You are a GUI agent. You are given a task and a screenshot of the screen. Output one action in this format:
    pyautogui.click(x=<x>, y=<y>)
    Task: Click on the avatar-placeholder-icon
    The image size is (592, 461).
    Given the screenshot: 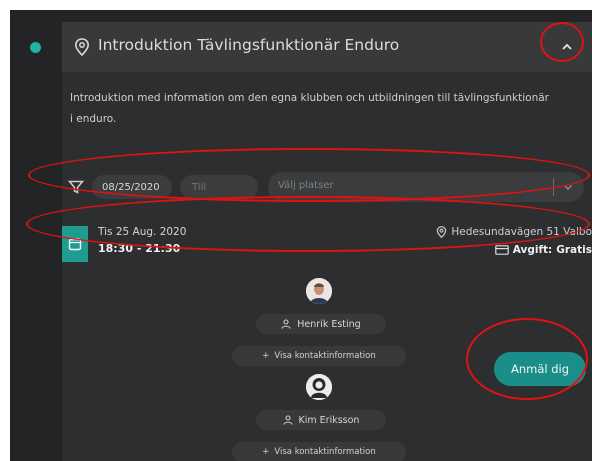 What is the action you would take?
    pyautogui.click(x=319, y=387)
    